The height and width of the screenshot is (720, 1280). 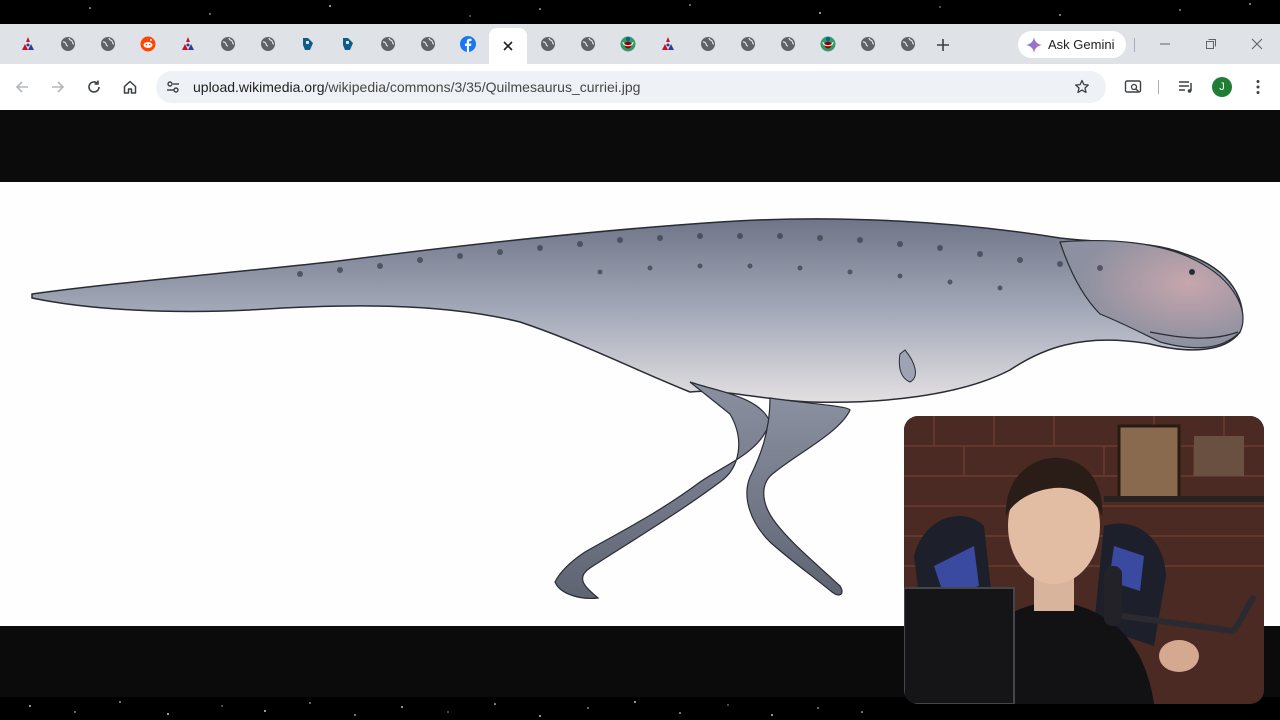 I want to click on forward-button, so click(x=58, y=87).